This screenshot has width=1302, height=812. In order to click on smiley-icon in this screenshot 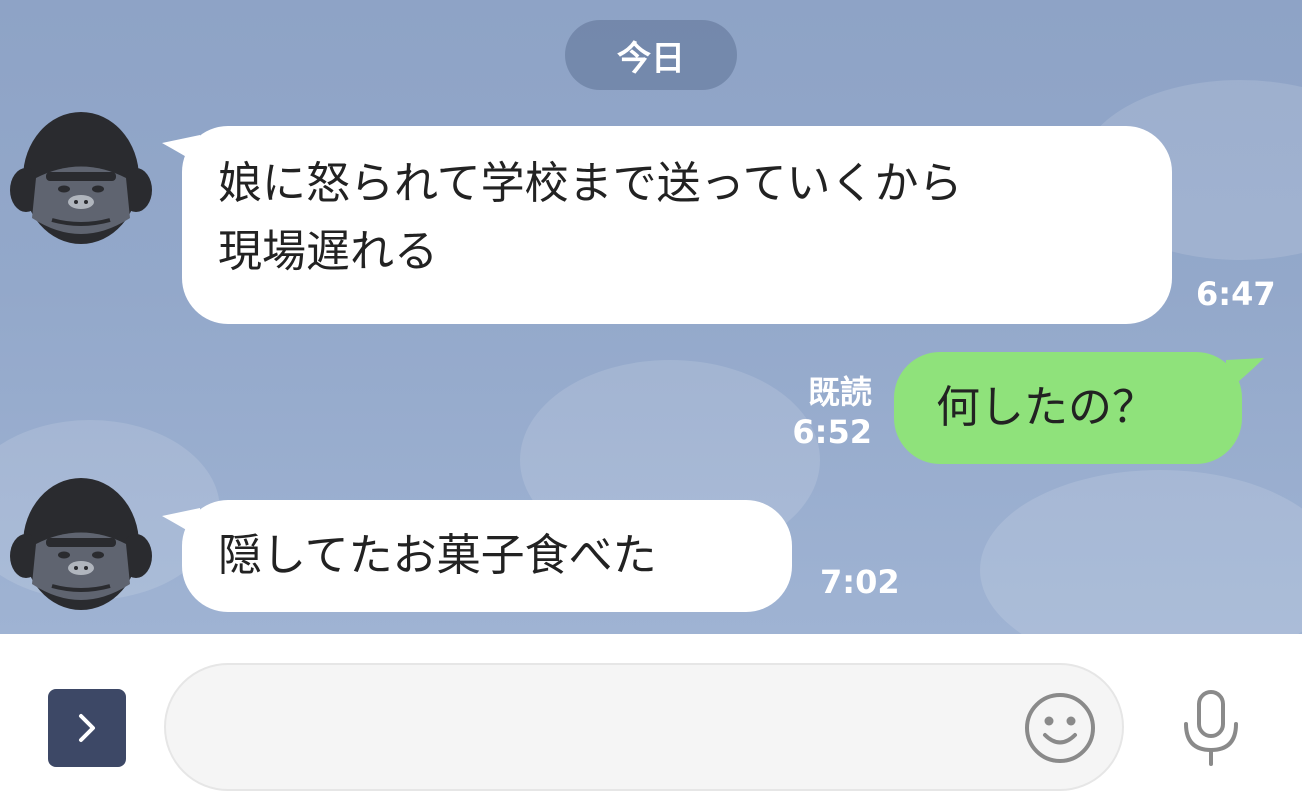, I will do `click(1060, 728)`.